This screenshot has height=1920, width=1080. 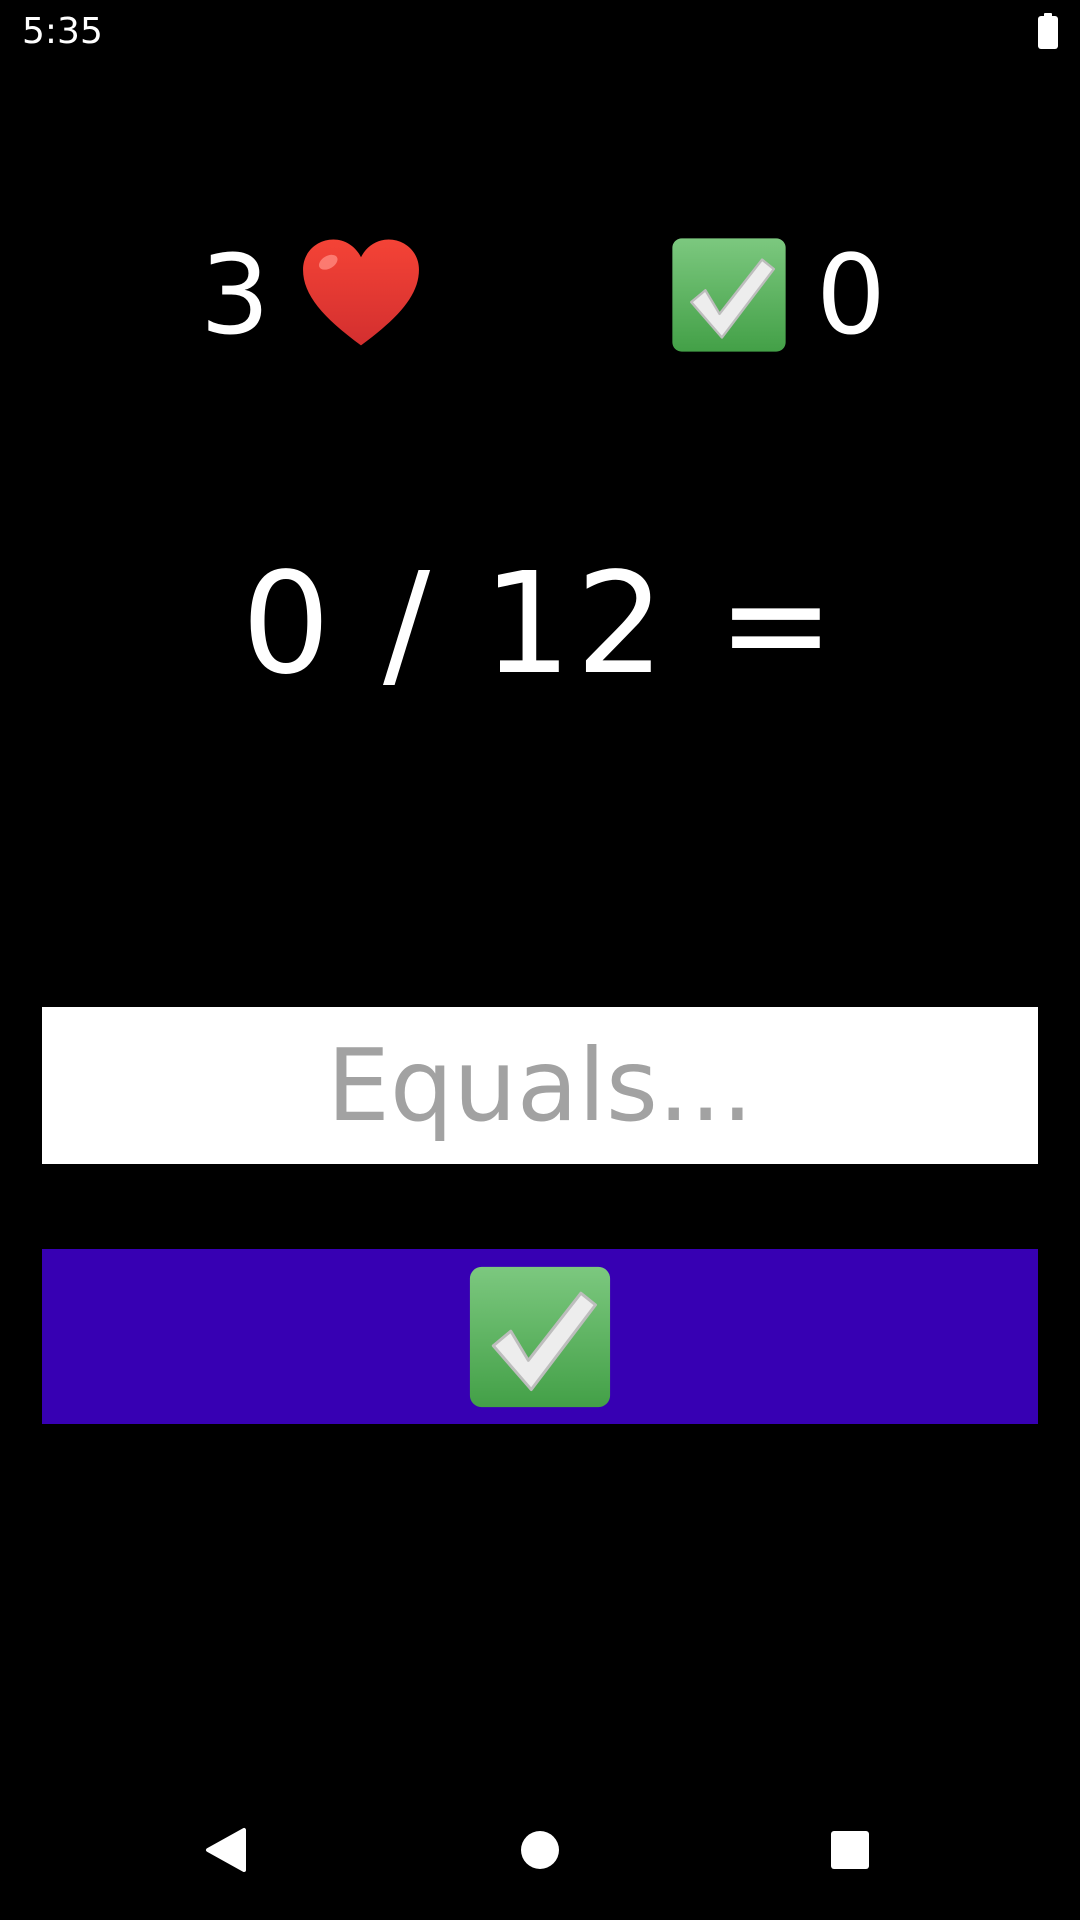 I want to click on heart-icon, so click(x=361, y=295).